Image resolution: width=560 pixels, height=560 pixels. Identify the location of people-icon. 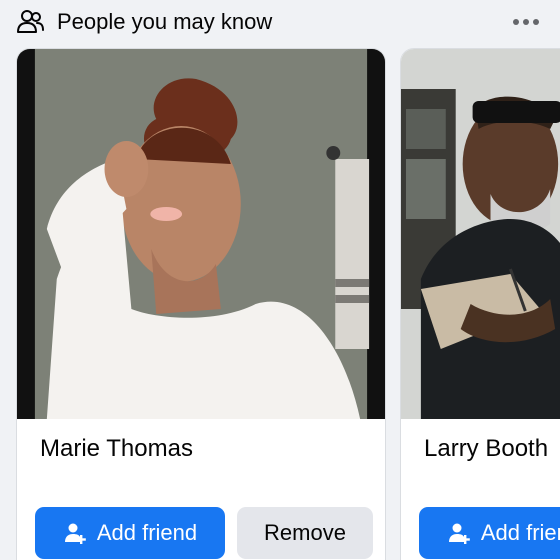
(30, 21).